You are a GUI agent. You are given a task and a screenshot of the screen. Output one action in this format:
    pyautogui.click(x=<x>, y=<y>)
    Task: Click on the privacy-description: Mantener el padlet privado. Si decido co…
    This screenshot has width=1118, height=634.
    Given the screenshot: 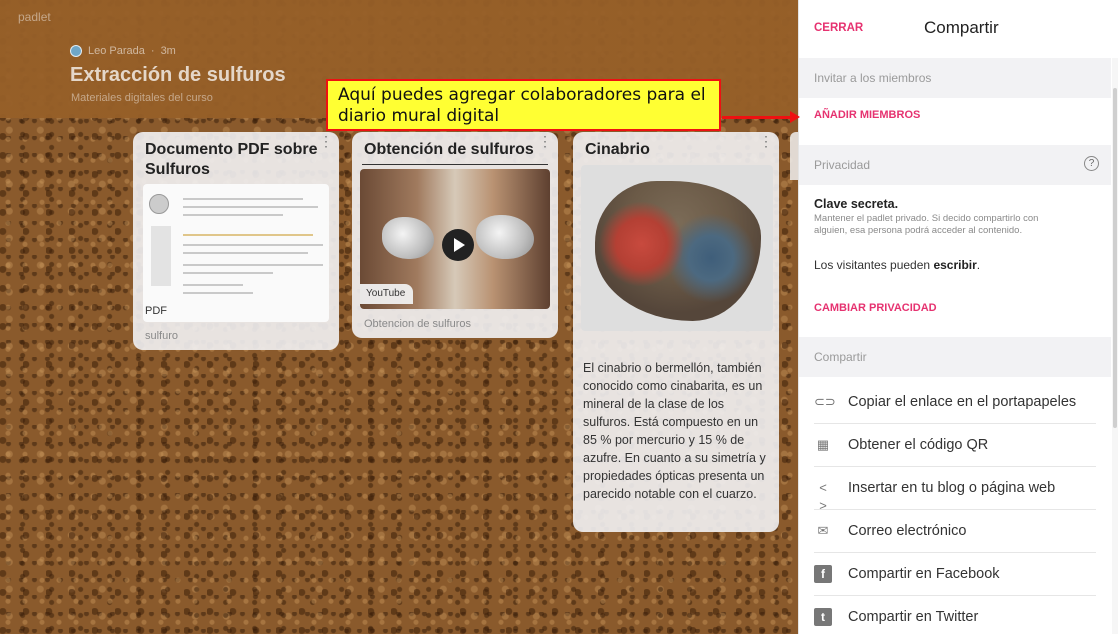 What is the action you would take?
    pyautogui.click(x=926, y=224)
    